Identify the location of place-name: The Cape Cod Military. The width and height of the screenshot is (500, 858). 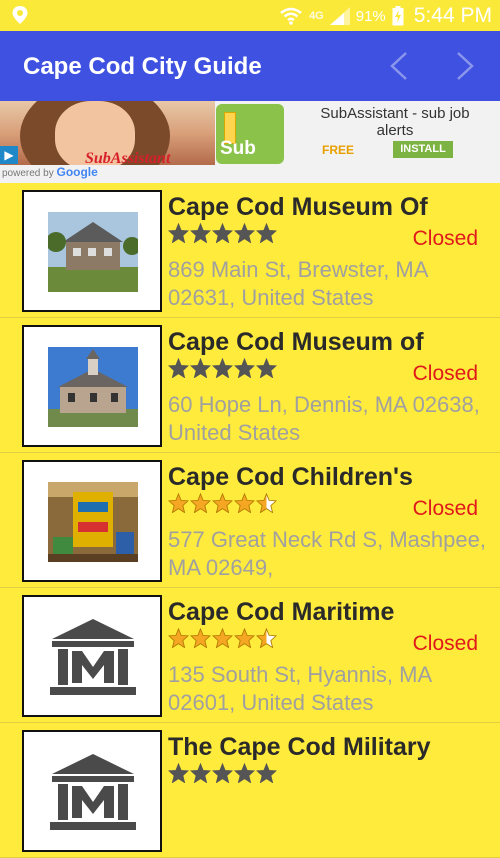
(299, 747).